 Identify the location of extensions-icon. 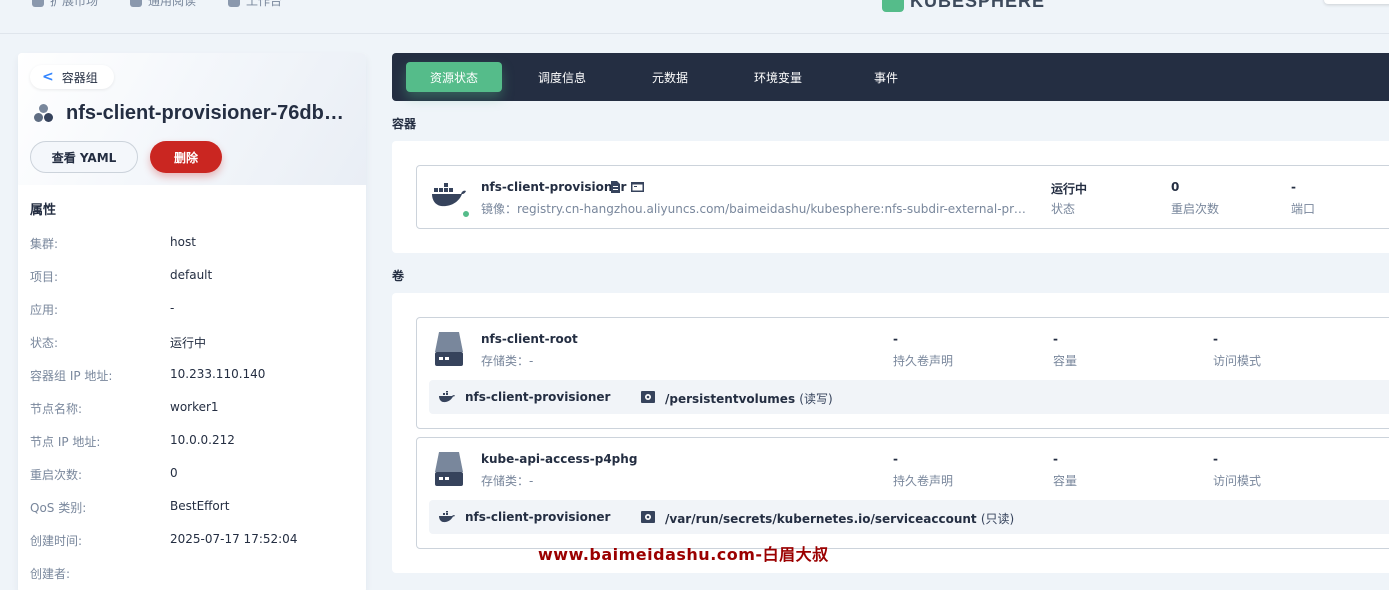
(38, 3).